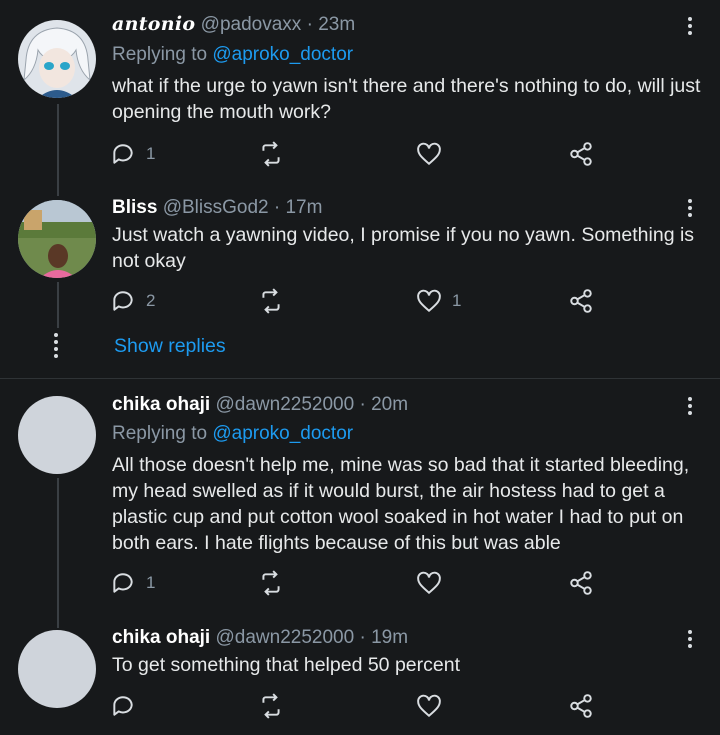 This screenshot has width=720, height=735. What do you see at coordinates (457, 300) in the screenshot?
I see `like-count: 1` at bounding box center [457, 300].